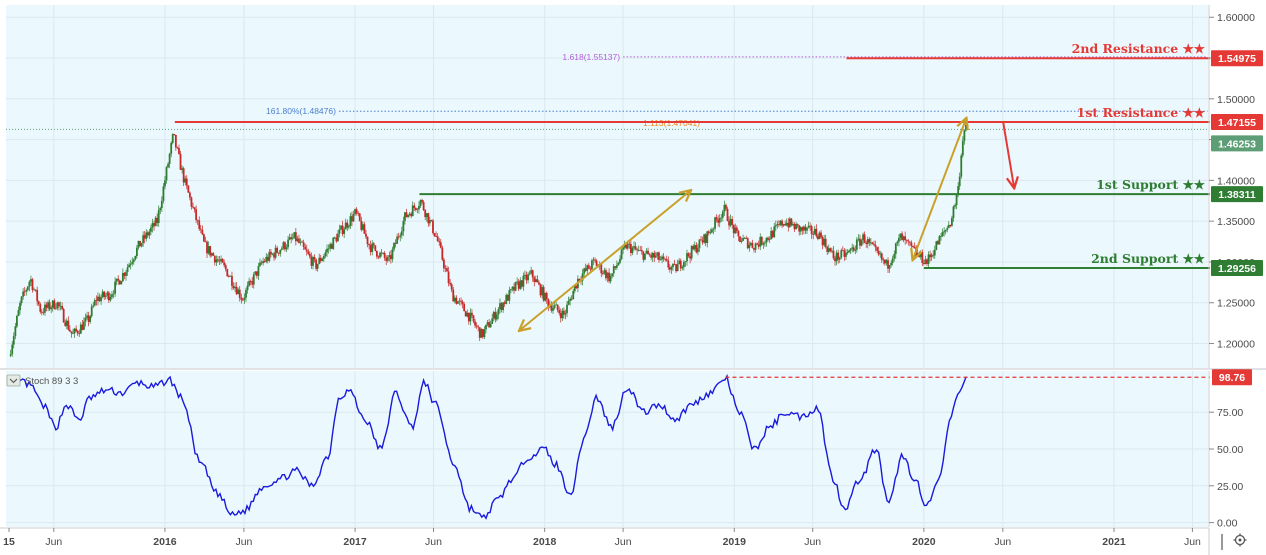 The width and height of the screenshot is (1266, 555). What do you see at coordinates (42, 380) in the screenshot?
I see `stoch-legend: Stoch 89 3 3` at bounding box center [42, 380].